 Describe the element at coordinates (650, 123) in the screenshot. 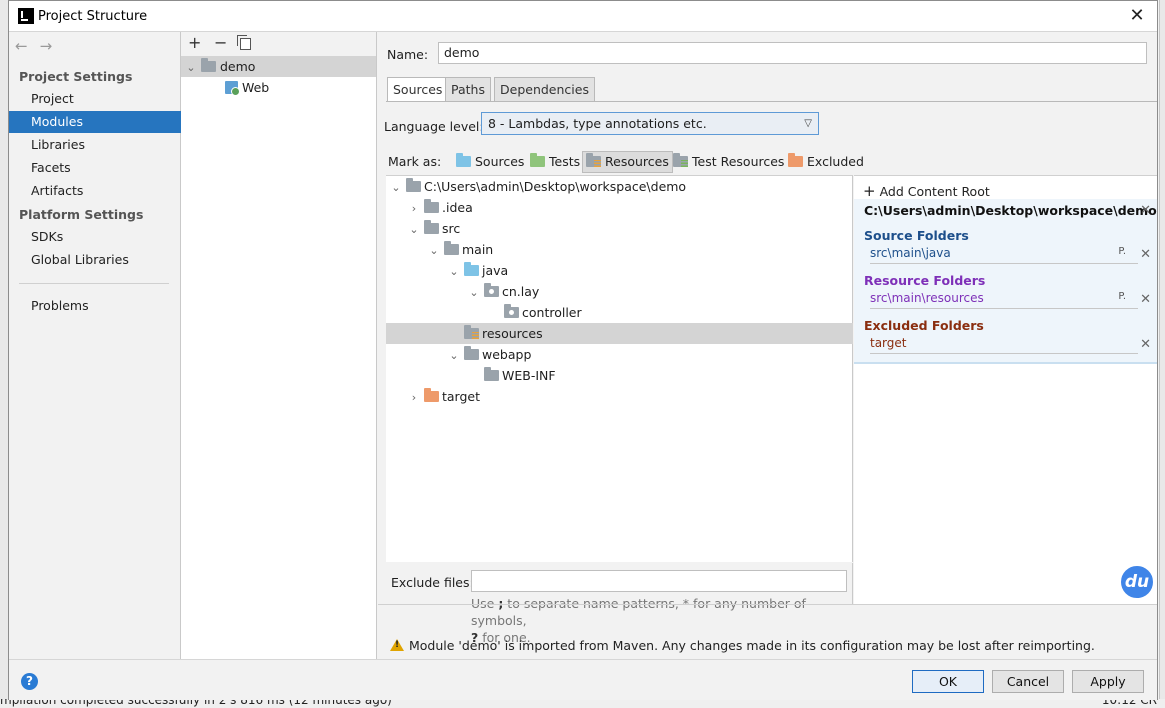

I see `language-level-select: 8 - Lambdas, type annotations etc. ▽` at that location.